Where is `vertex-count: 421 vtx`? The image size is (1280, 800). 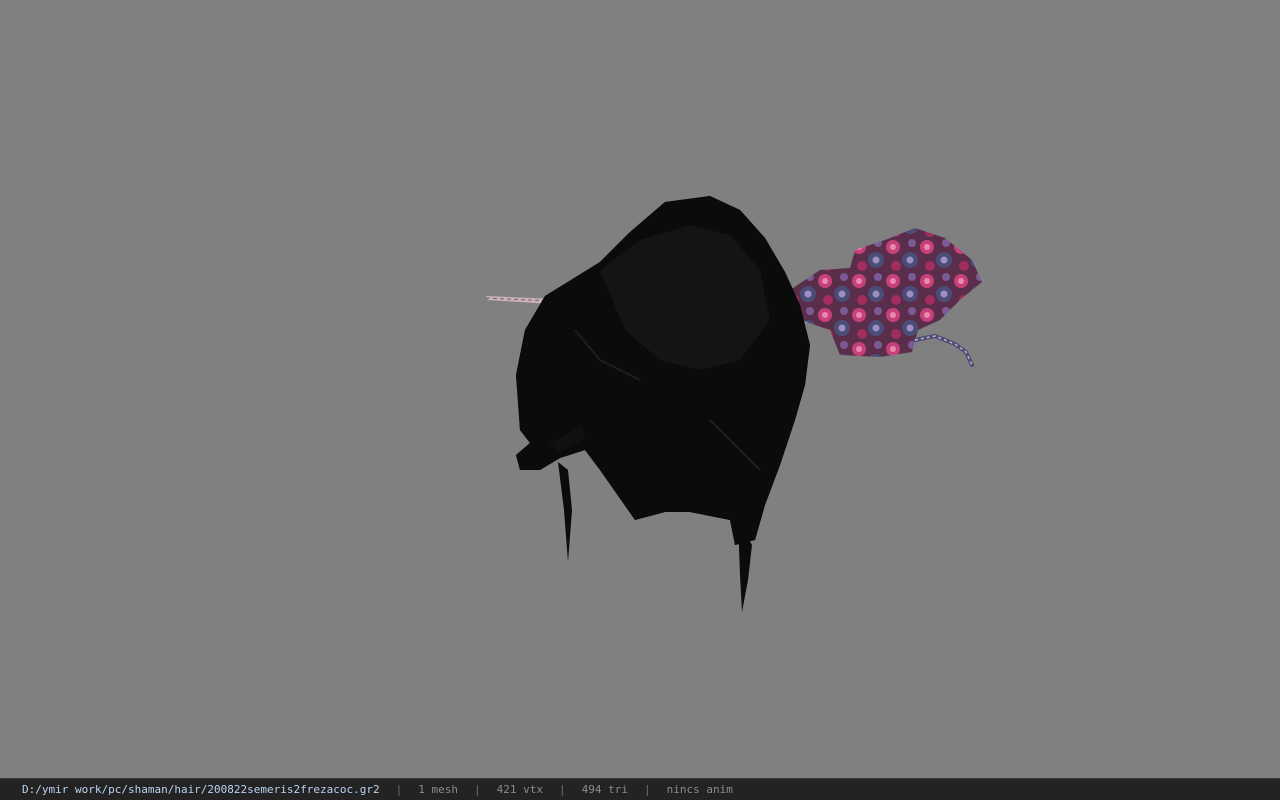 vertex-count: 421 vtx is located at coordinates (519, 789).